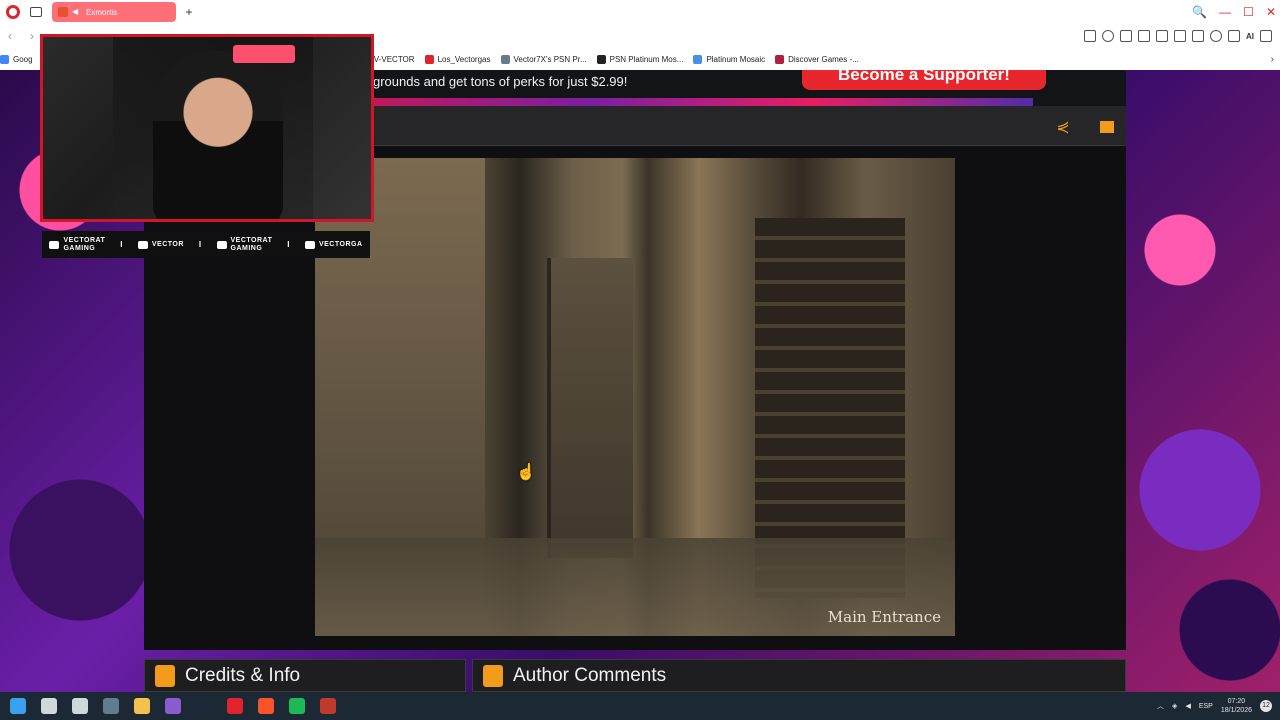  Describe the element at coordinates (1271, 12) in the screenshot. I see `close-button: ✕` at that location.